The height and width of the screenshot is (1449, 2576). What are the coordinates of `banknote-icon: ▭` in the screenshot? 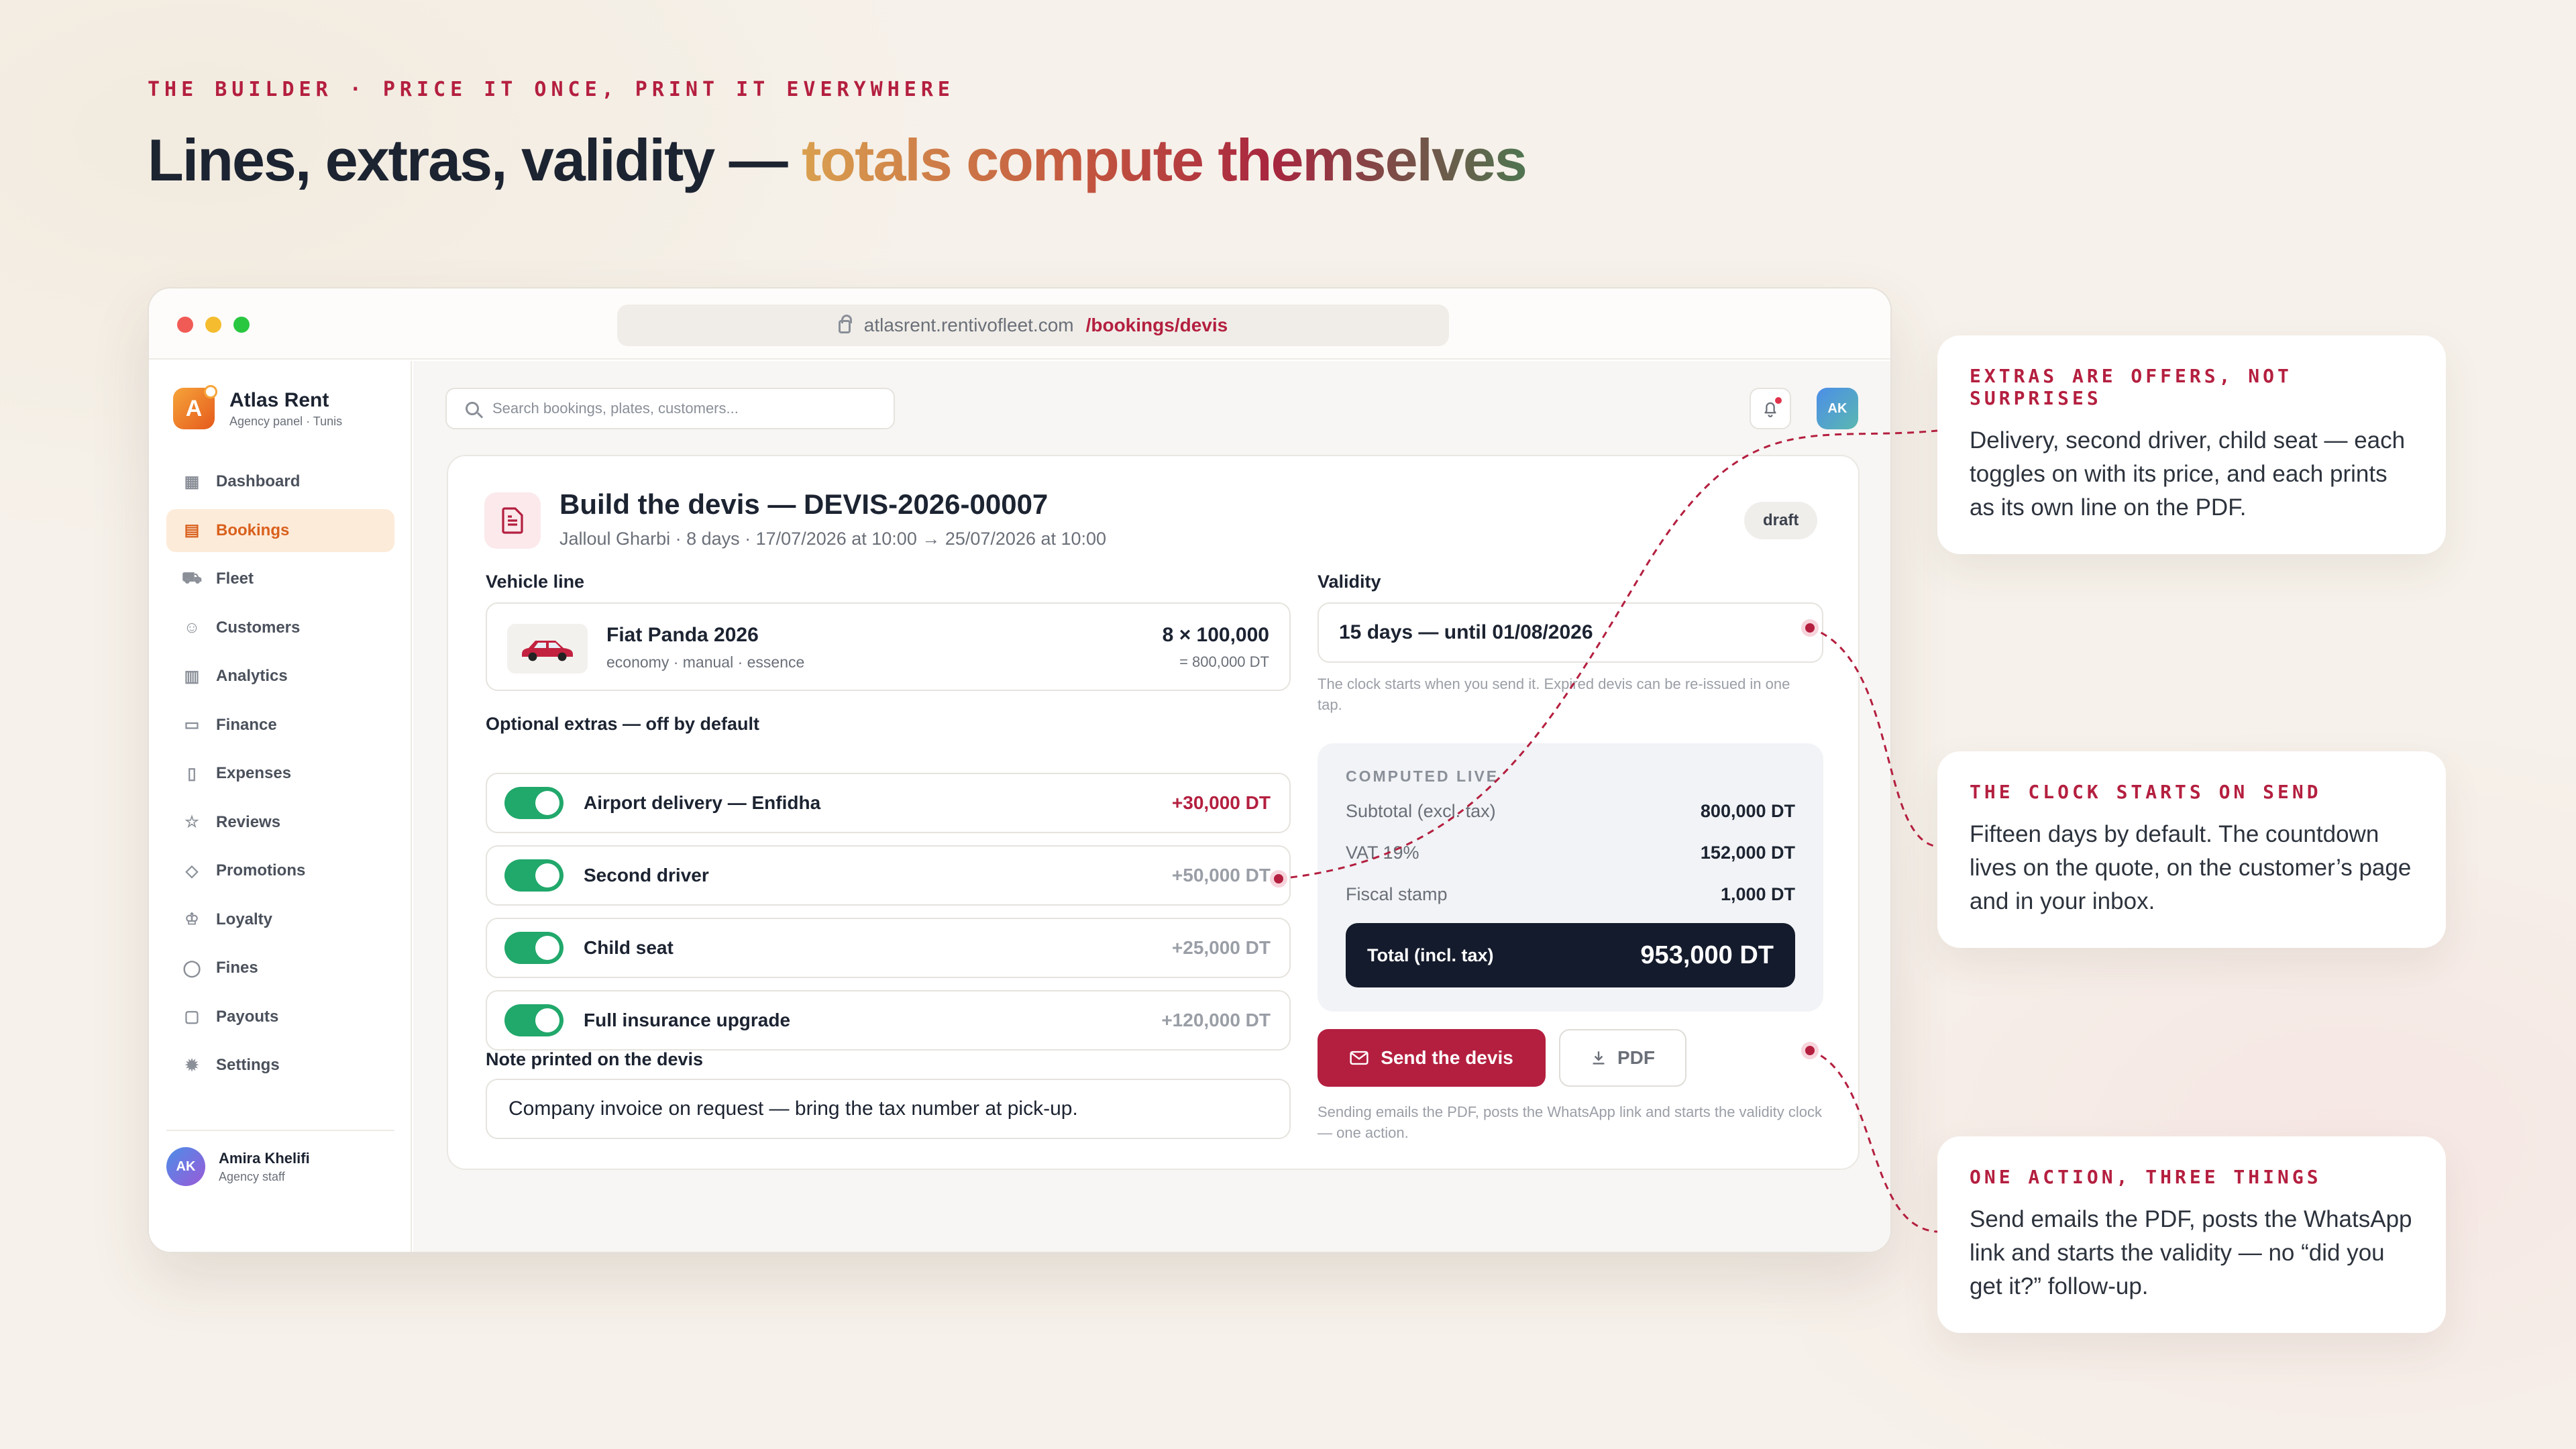 It's located at (192, 725).